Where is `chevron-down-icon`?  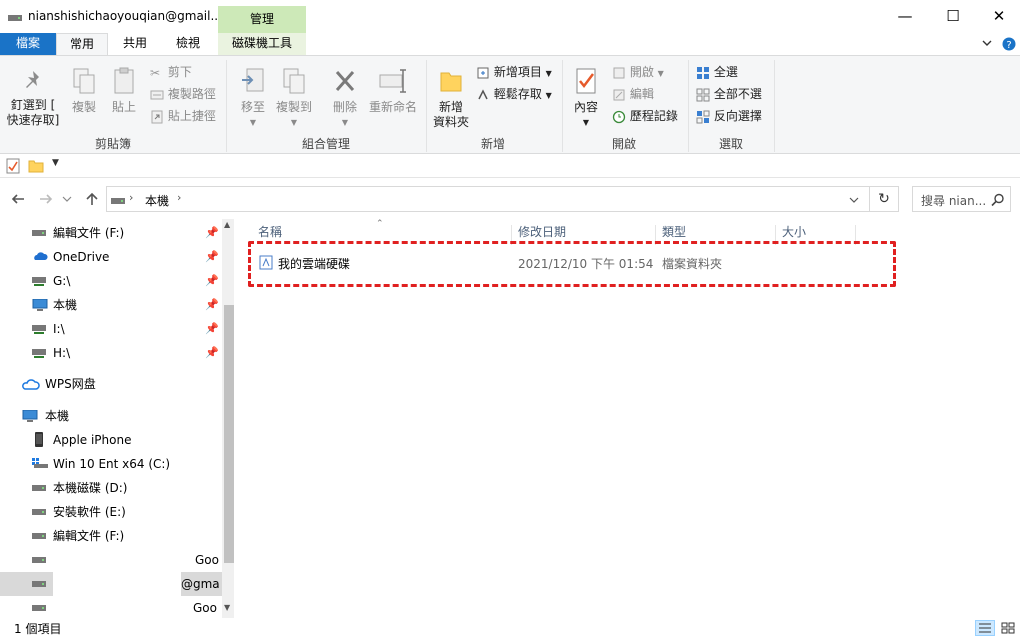
chevron-down-icon is located at coordinates (987, 43).